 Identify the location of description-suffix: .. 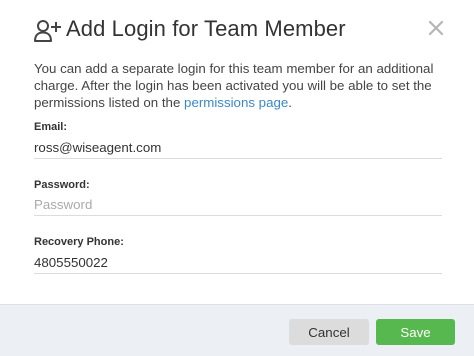
(290, 102).